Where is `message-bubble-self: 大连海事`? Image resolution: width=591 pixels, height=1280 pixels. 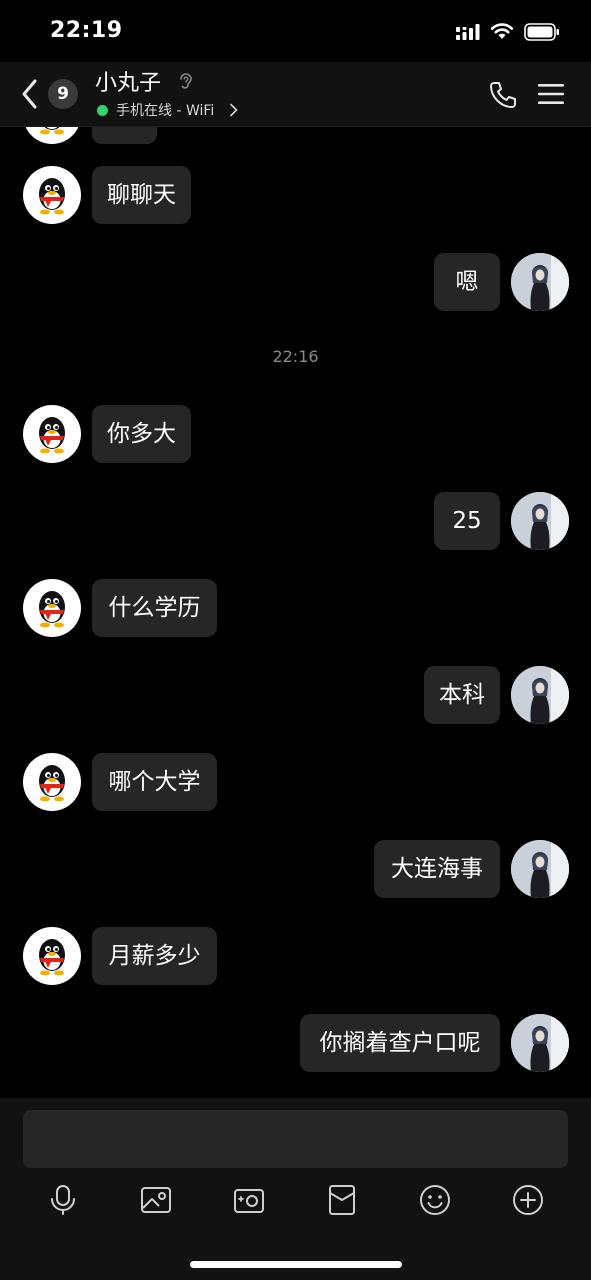
message-bubble-self: 大连海事 is located at coordinates (437, 869).